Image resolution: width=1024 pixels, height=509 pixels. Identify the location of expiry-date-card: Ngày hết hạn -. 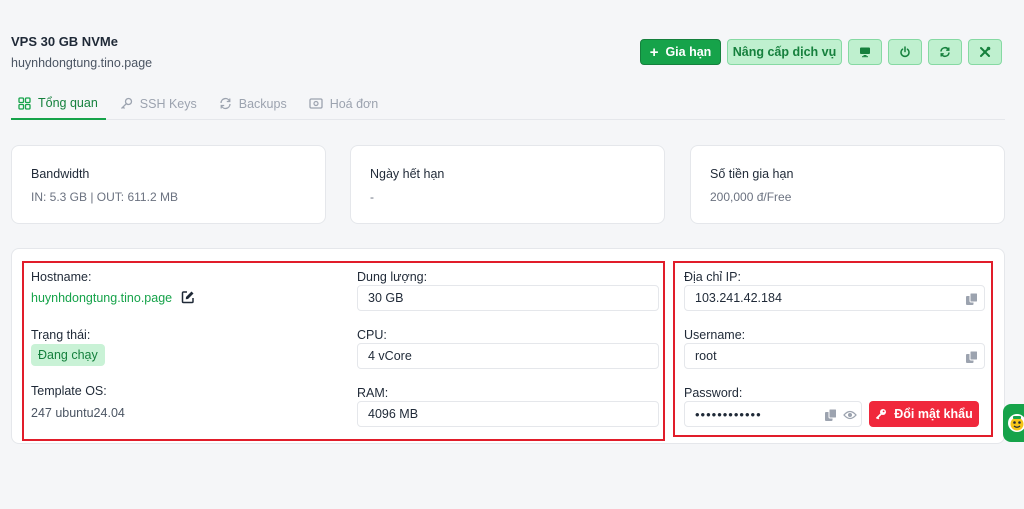
(507, 184).